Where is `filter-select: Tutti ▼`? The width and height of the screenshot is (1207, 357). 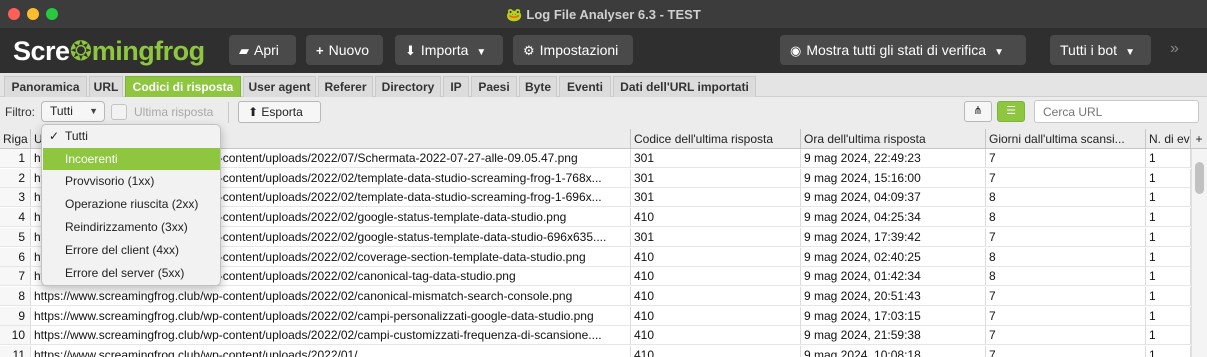 filter-select: Tutti ▼ is located at coordinates (73, 111).